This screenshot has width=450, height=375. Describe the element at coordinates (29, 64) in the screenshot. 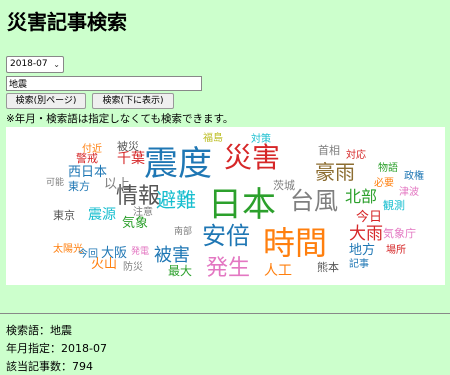

I see `month-select-value: 2018-07` at that location.